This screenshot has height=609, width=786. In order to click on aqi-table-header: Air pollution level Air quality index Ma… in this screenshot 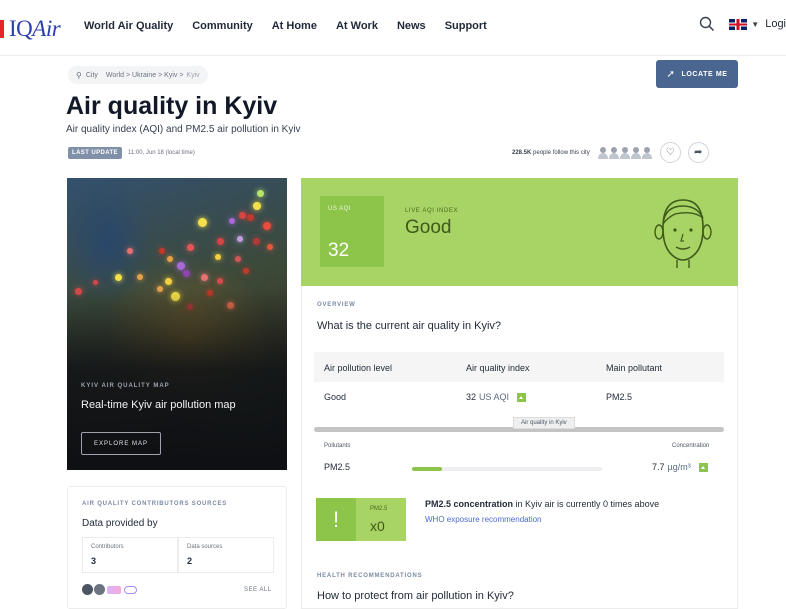, I will do `click(519, 367)`.